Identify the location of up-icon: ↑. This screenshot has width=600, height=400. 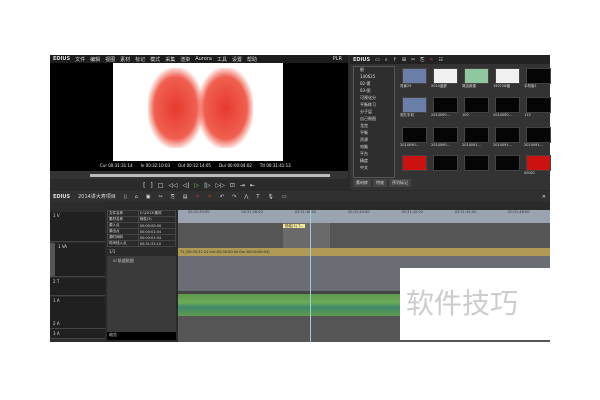
(395, 60).